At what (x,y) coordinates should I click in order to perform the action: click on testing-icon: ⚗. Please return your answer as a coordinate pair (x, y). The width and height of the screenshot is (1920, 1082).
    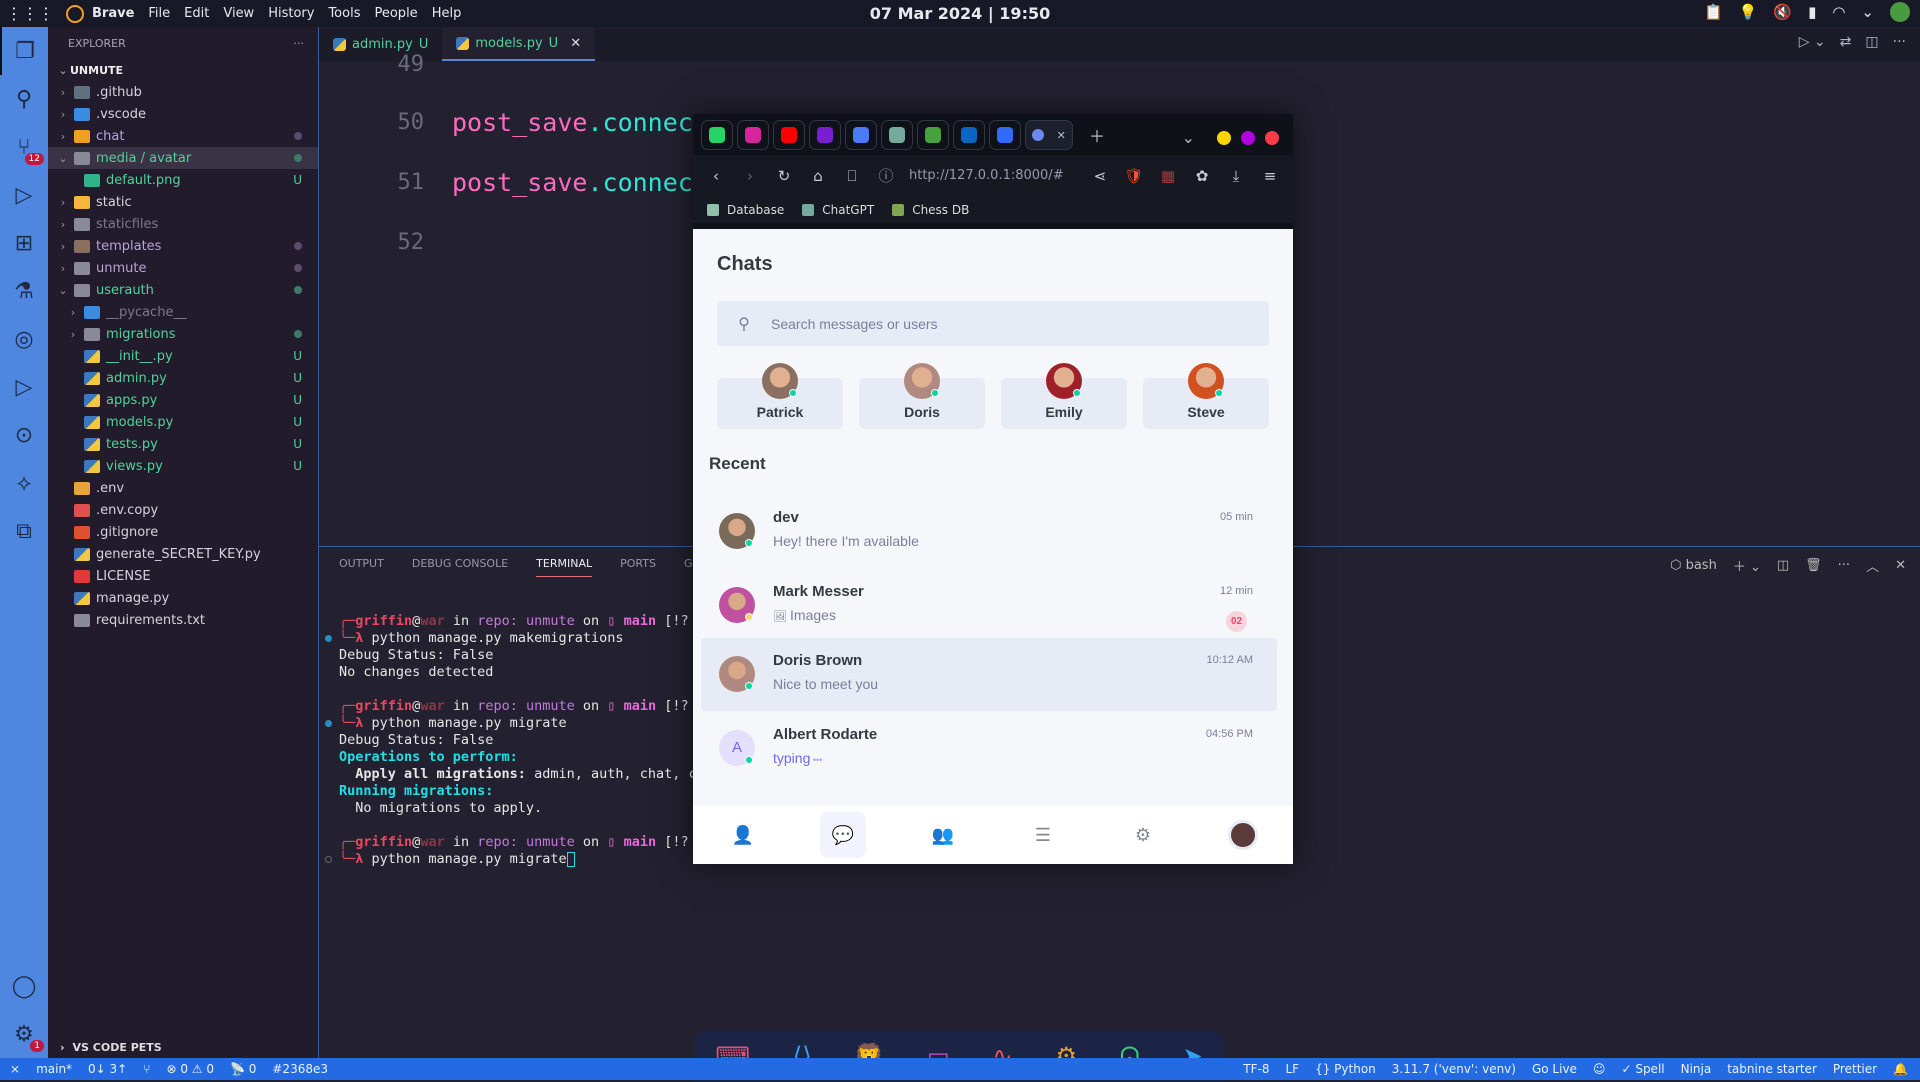
    Looking at the image, I should click on (24, 291).